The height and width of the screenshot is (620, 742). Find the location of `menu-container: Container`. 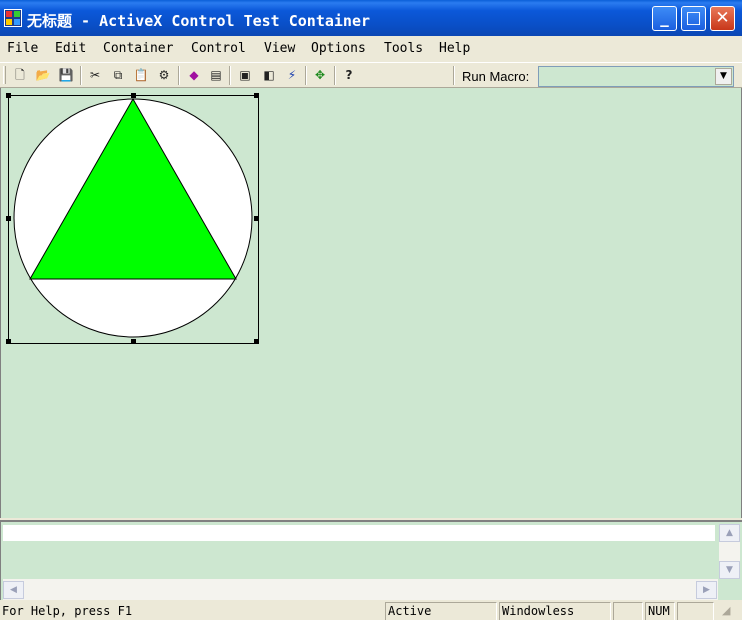

menu-container: Container is located at coordinates (138, 48).